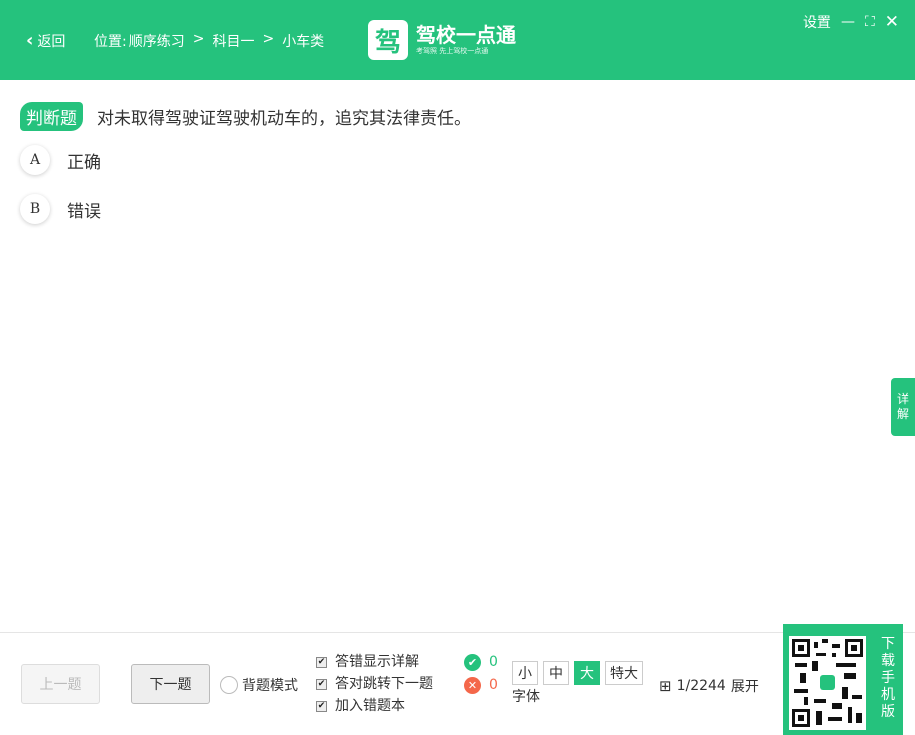 This screenshot has height=735, width=915. What do you see at coordinates (284, 119) in the screenshot?
I see `question-text: 对未取得驾驶证驾驶机动车的，追究其法律责任。` at bounding box center [284, 119].